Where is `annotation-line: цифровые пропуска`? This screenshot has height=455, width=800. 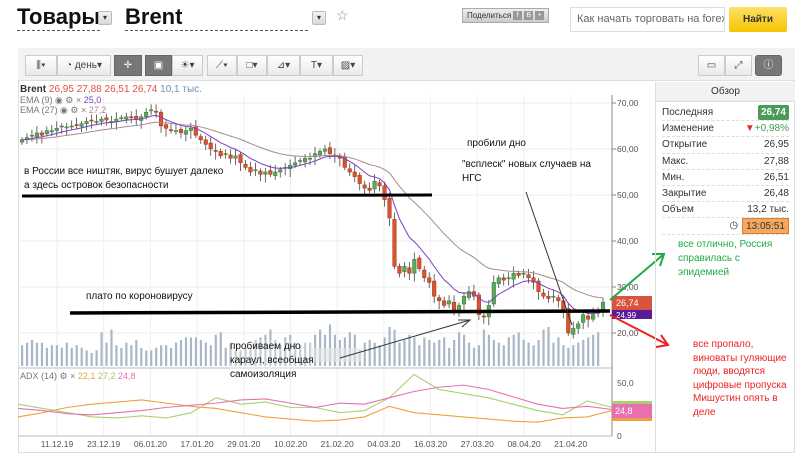
annotation-line: цифровые пропуска is located at coordinates (740, 385).